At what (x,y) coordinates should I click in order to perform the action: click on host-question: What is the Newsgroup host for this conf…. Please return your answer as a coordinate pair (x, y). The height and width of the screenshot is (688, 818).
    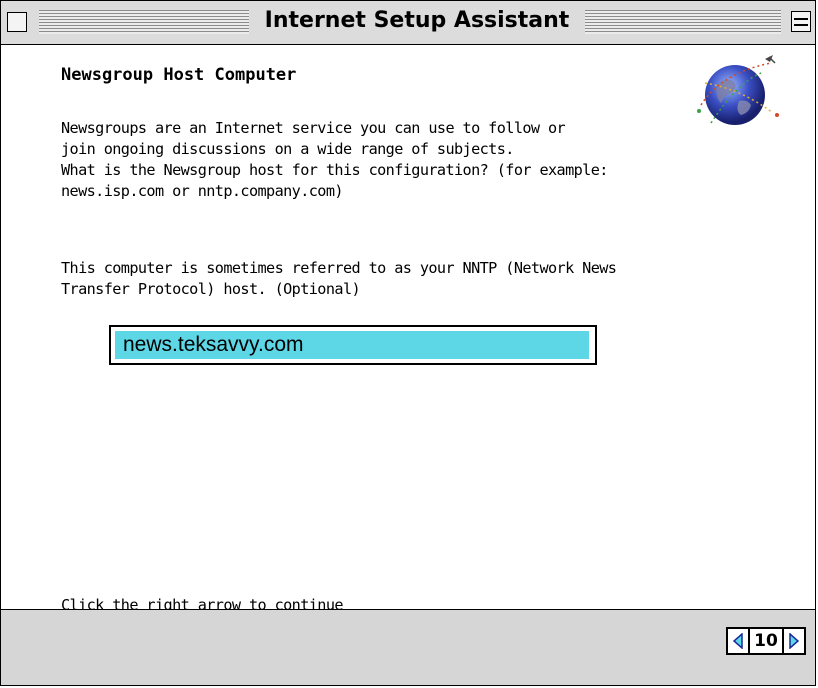
    Looking at the image, I should click on (334, 181).